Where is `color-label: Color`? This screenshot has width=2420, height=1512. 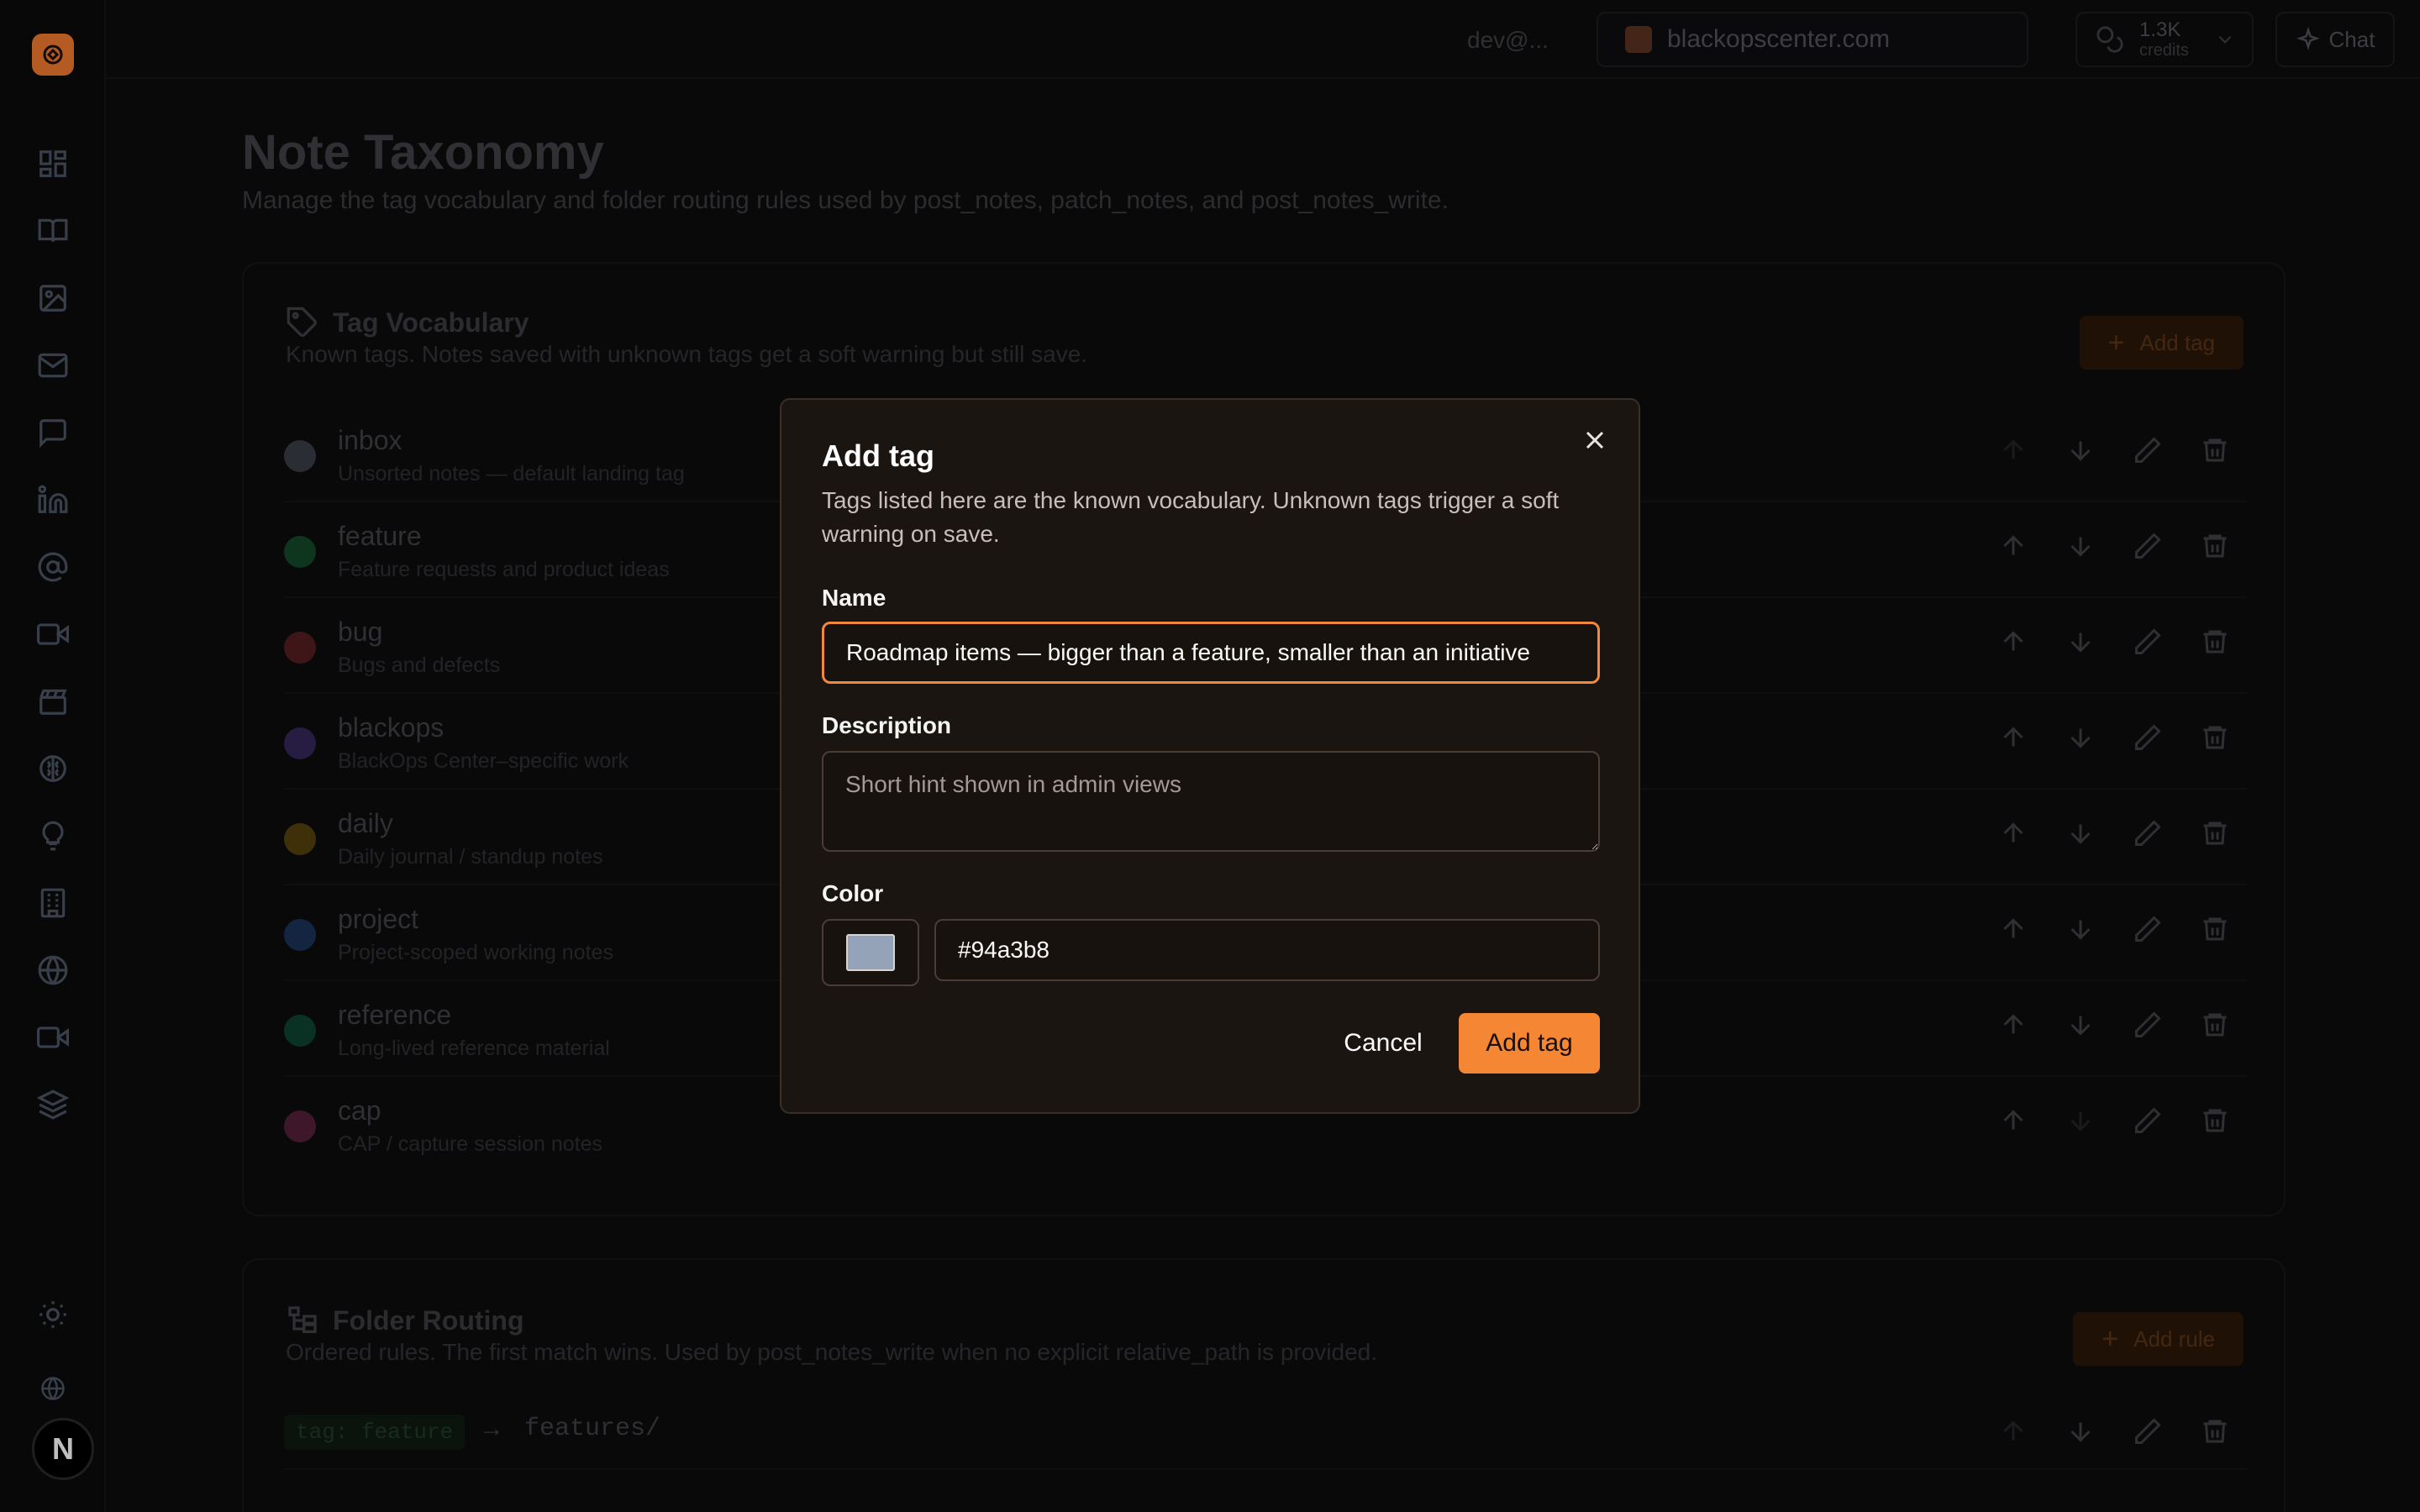
color-label: Color is located at coordinates (853, 893).